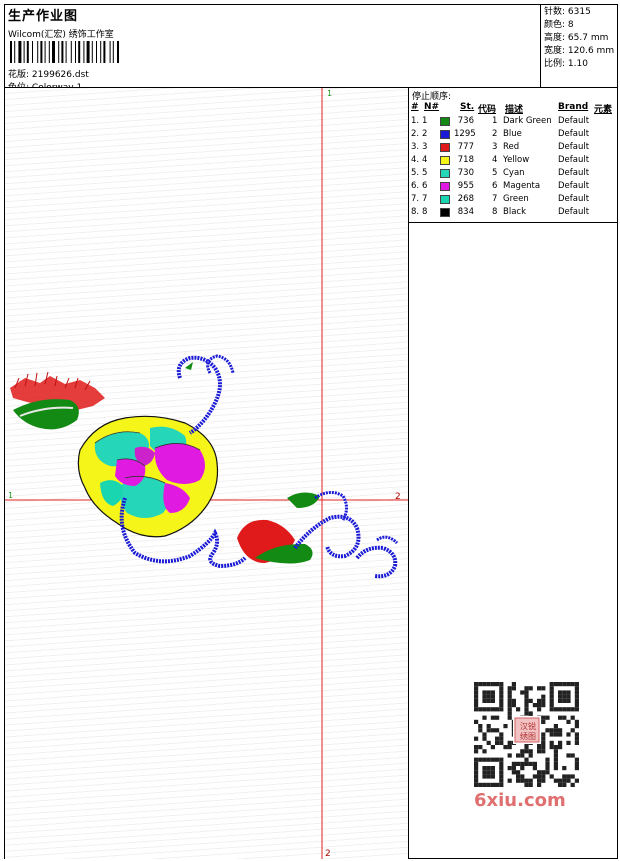 The image size is (620, 861). Describe the element at coordinates (465, 147) in the screenshot. I see `row-stitches: 777` at that location.